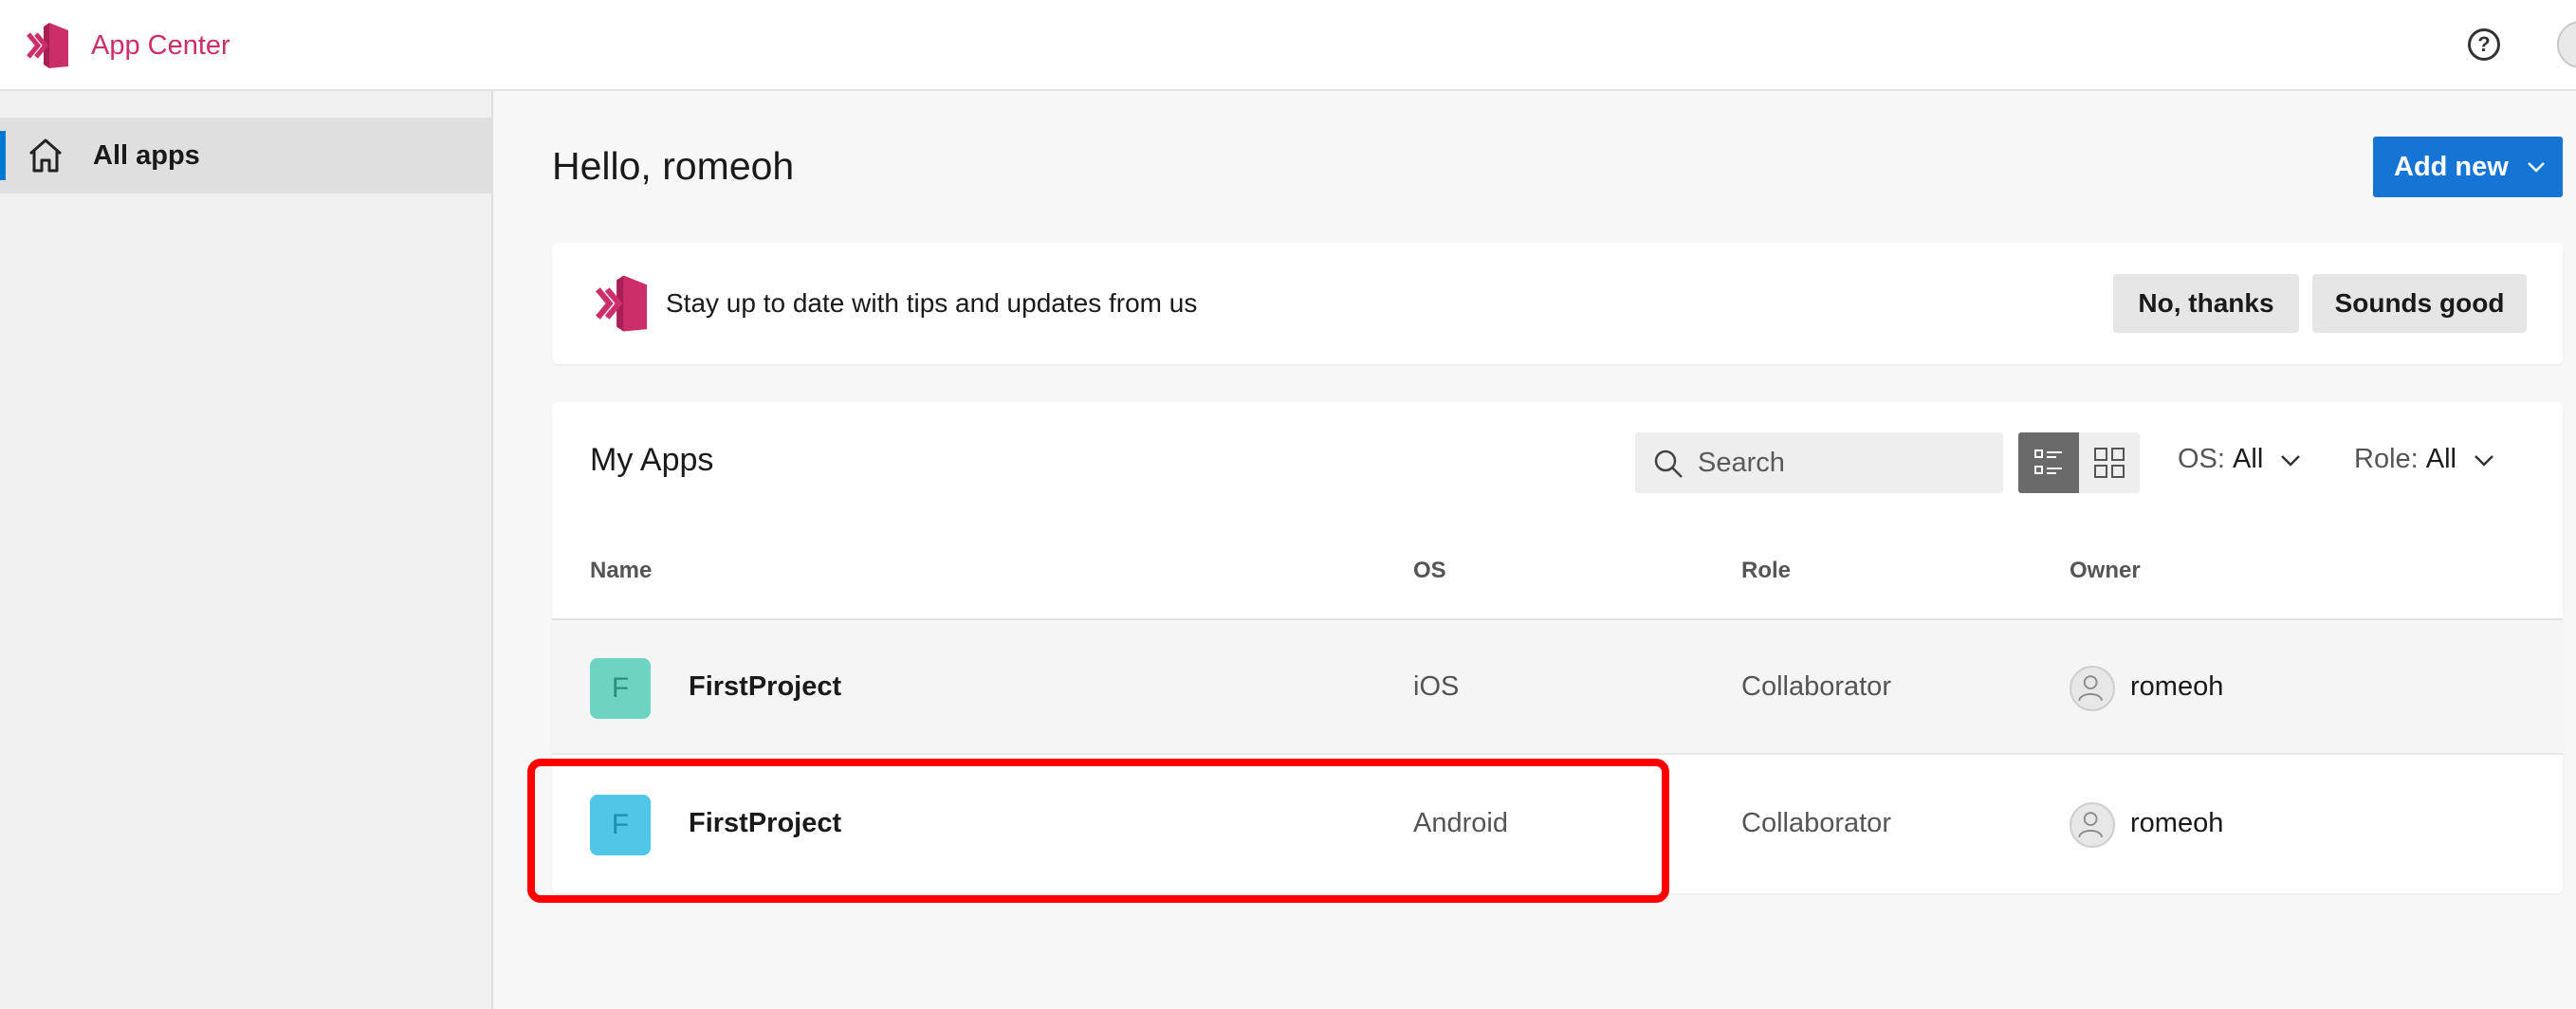 The image size is (2576, 1009). I want to click on section-title: My Apps, so click(652, 460).